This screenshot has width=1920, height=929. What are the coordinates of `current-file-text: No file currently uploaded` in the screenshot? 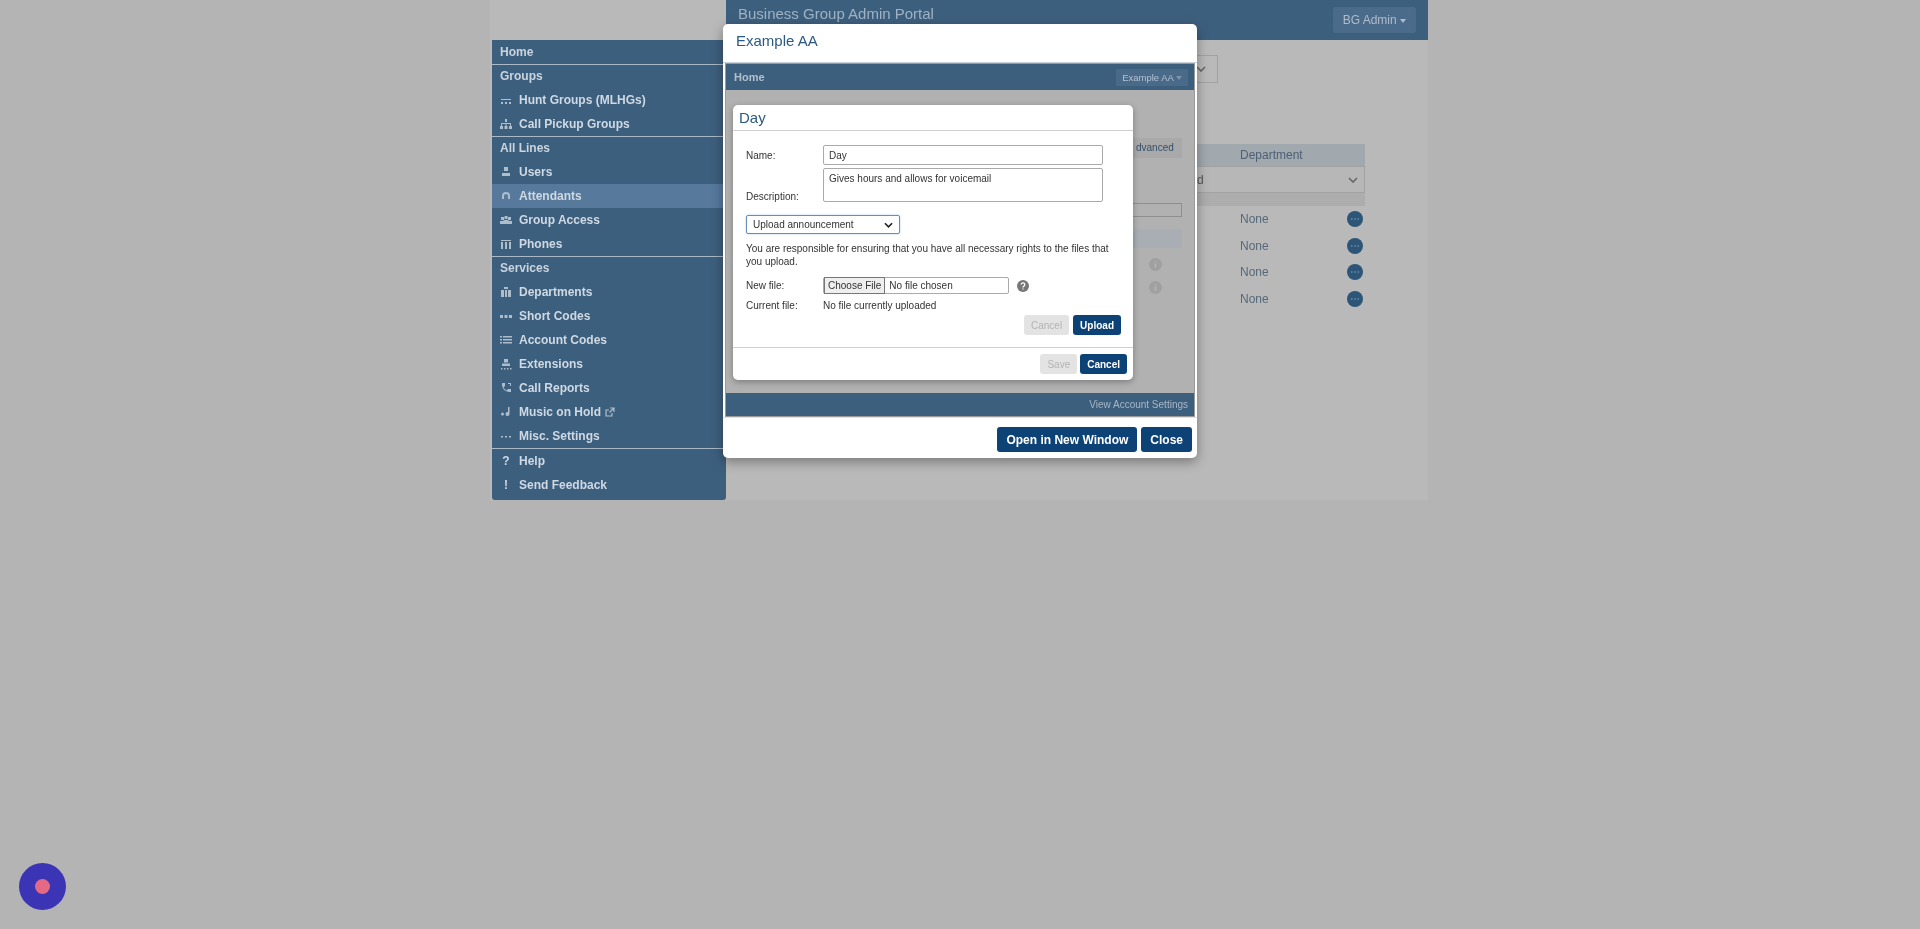 It's located at (880, 305).